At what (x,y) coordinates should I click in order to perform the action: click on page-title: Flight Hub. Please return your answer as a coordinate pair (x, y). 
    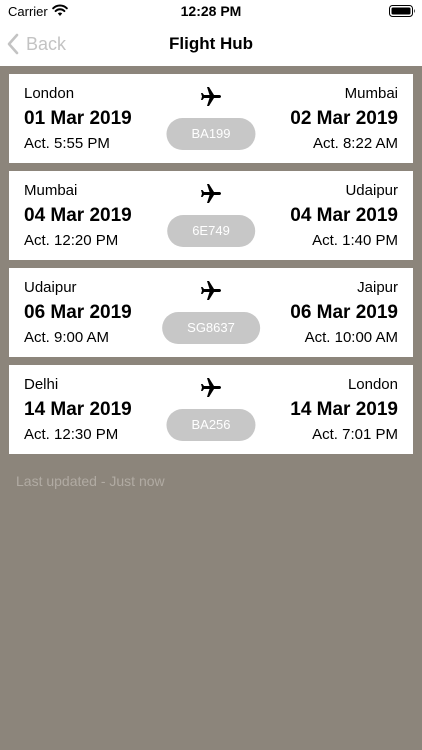
    Looking at the image, I should click on (211, 43).